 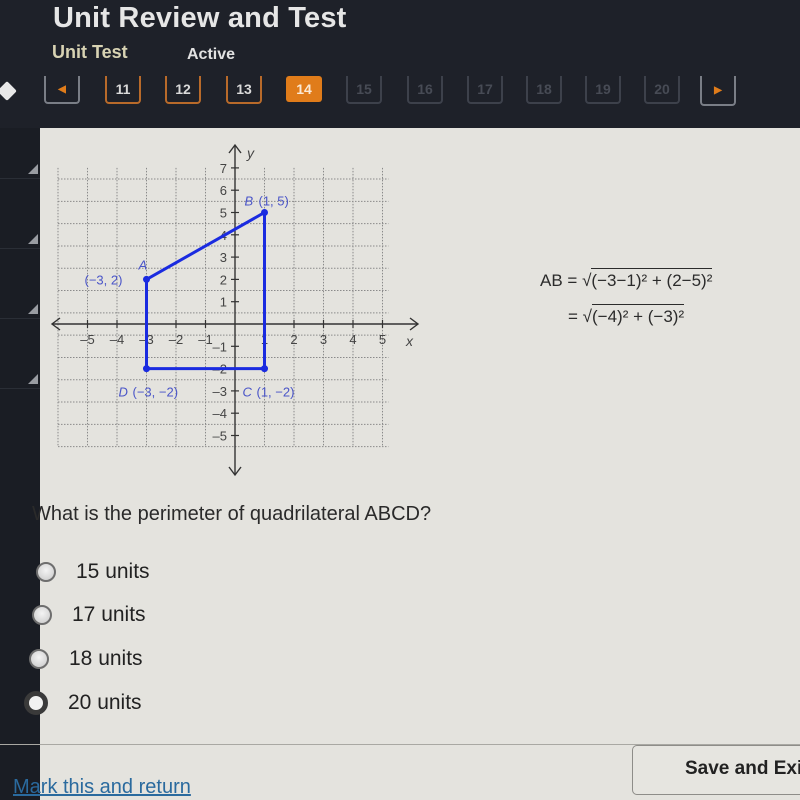 I want to click on y-tick-label: 2, so click(x=223, y=279).